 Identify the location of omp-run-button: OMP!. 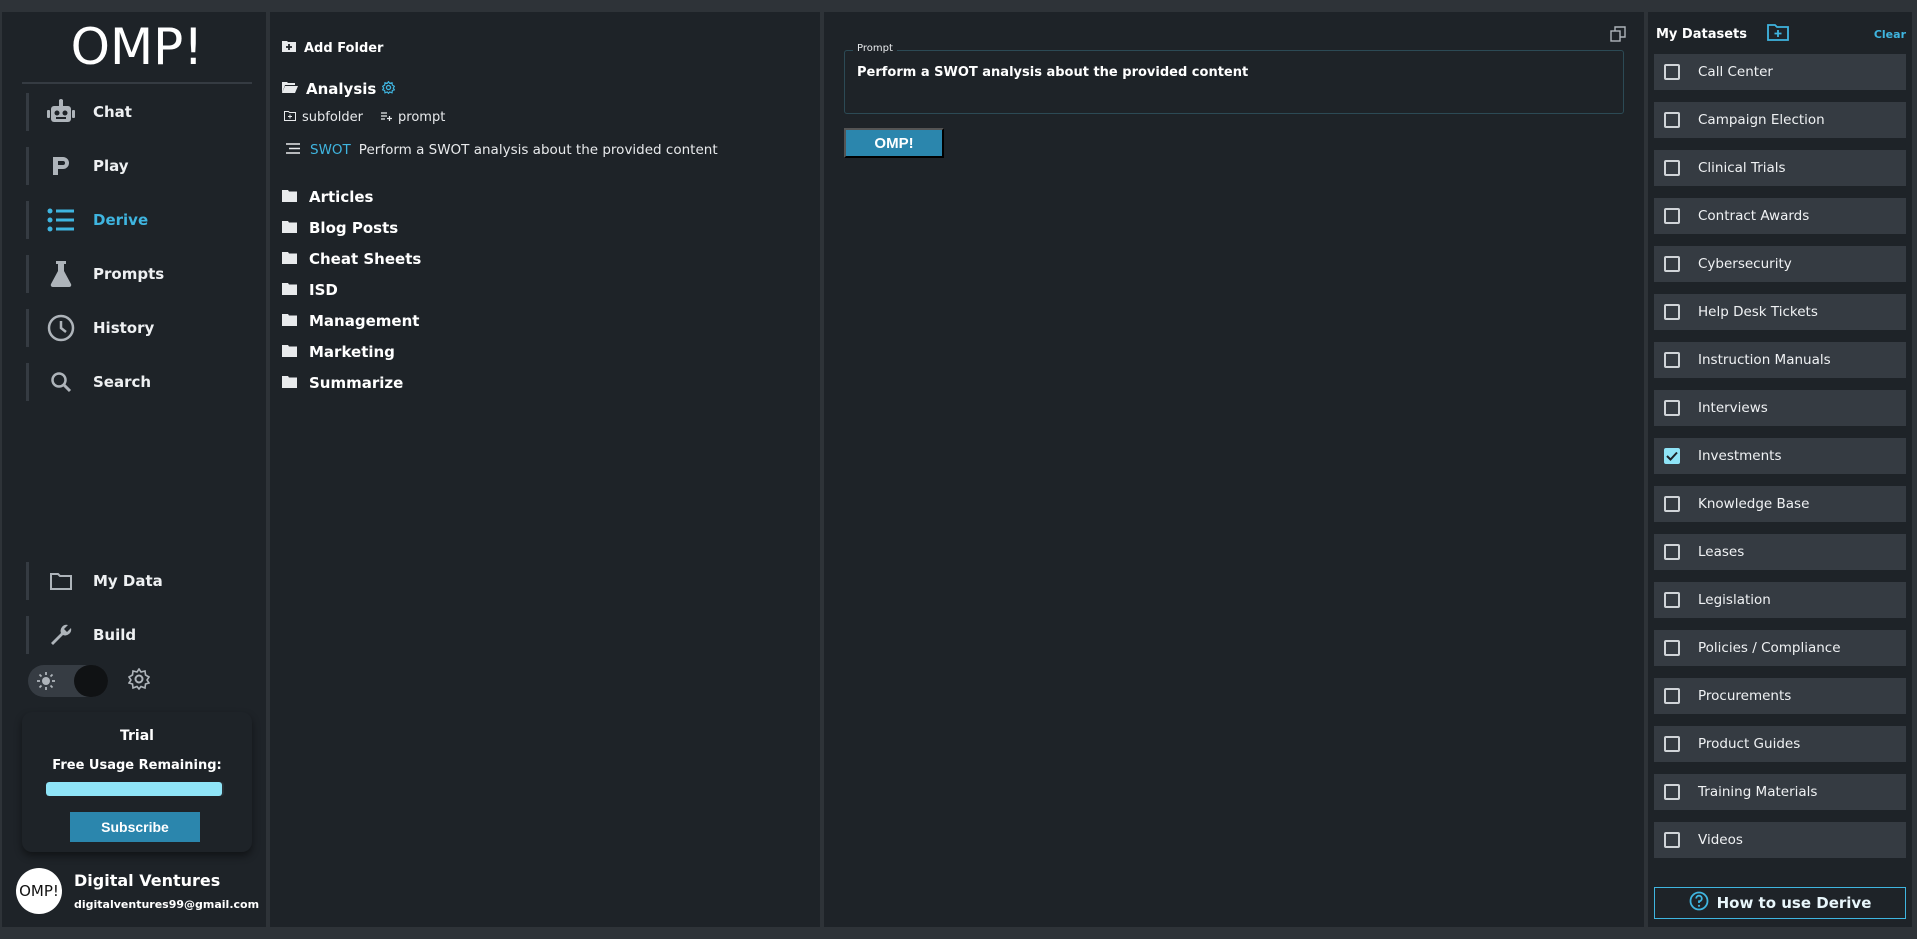
(894, 143).